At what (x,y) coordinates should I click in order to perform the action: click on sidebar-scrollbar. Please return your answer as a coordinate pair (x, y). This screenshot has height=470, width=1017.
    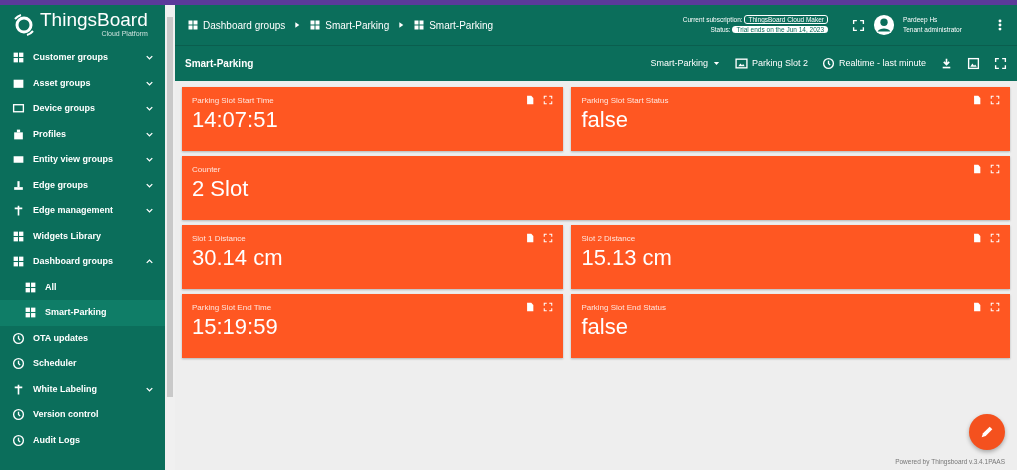
    Looking at the image, I should click on (170, 237).